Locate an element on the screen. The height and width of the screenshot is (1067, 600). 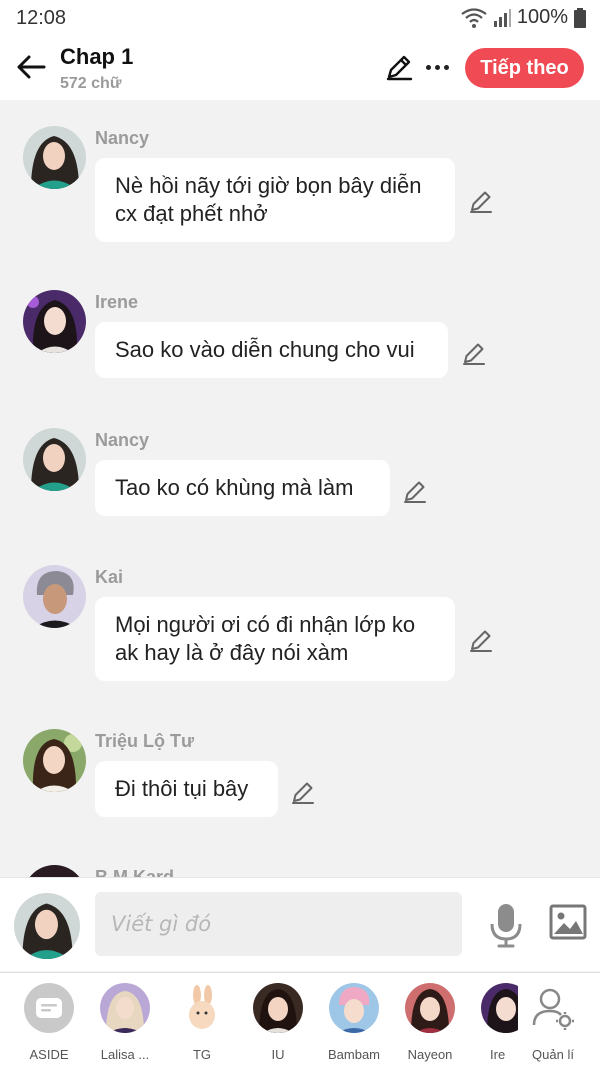
signal-icon is located at coordinates (502, 17).